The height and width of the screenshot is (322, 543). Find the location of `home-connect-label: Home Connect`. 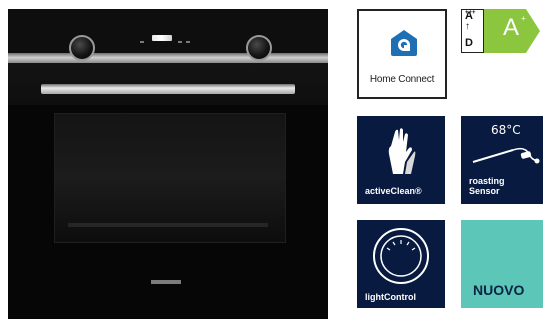

home-connect-label: Home Connect is located at coordinates (402, 79).